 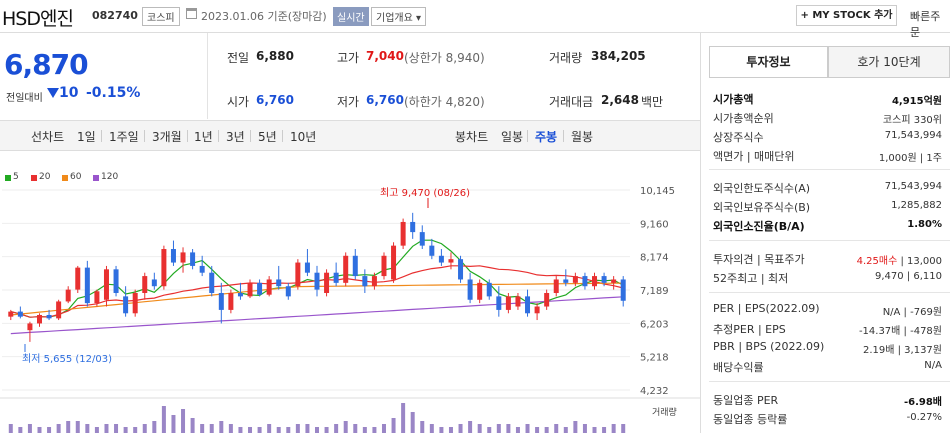 I want to click on foreign-ratio-label: 외국인소진율(B/A), so click(x=759, y=226).